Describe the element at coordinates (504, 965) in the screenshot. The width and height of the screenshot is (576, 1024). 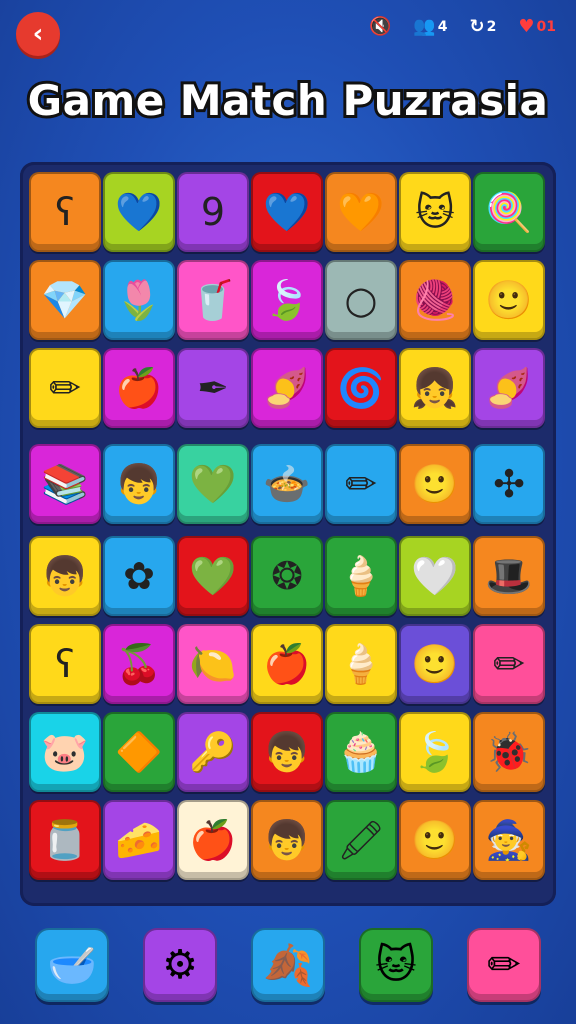
I see `powerup-pencil-button: ✏` at that location.